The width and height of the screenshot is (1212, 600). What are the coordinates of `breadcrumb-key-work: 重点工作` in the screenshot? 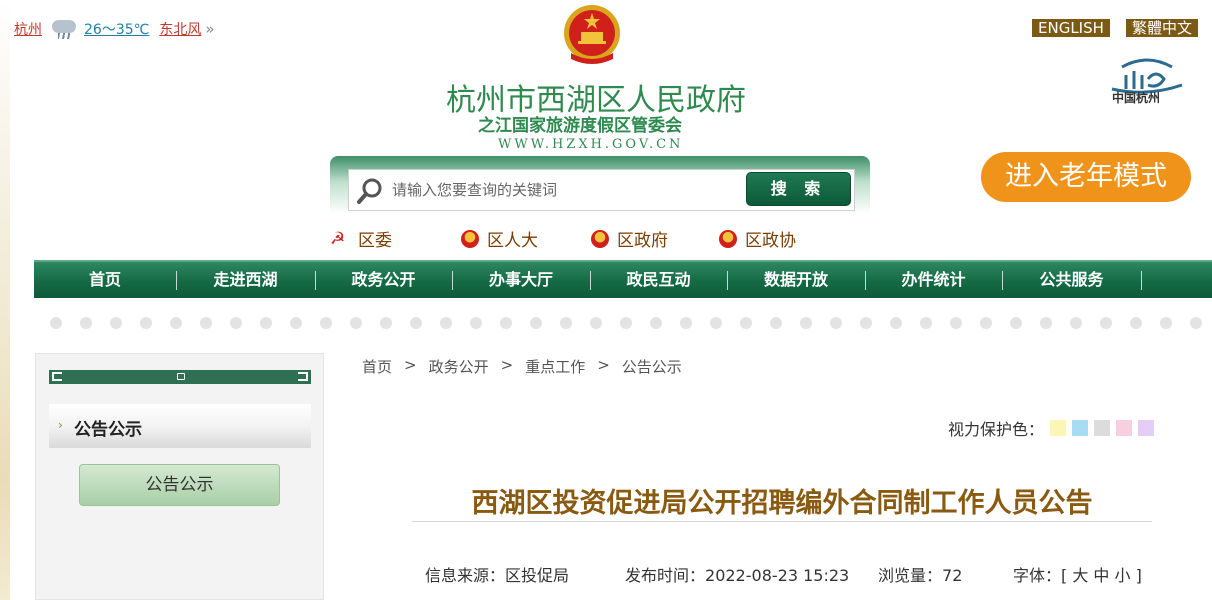 It's located at (555, 366).